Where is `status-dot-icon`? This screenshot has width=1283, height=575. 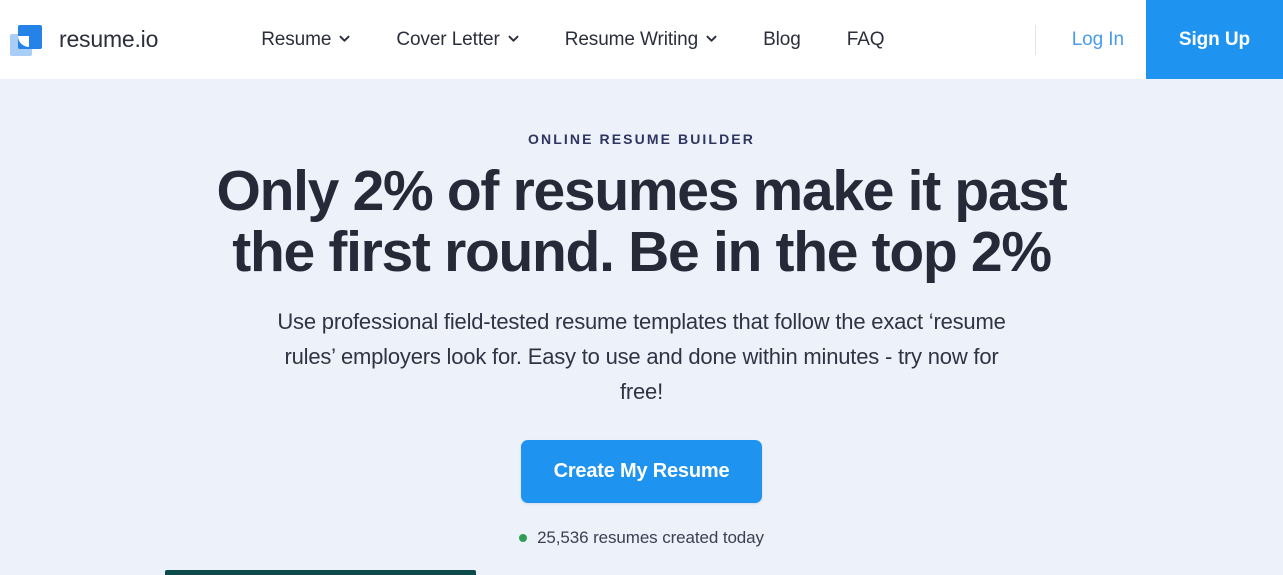
status-dot-icon is located at coordinates (523, 538).